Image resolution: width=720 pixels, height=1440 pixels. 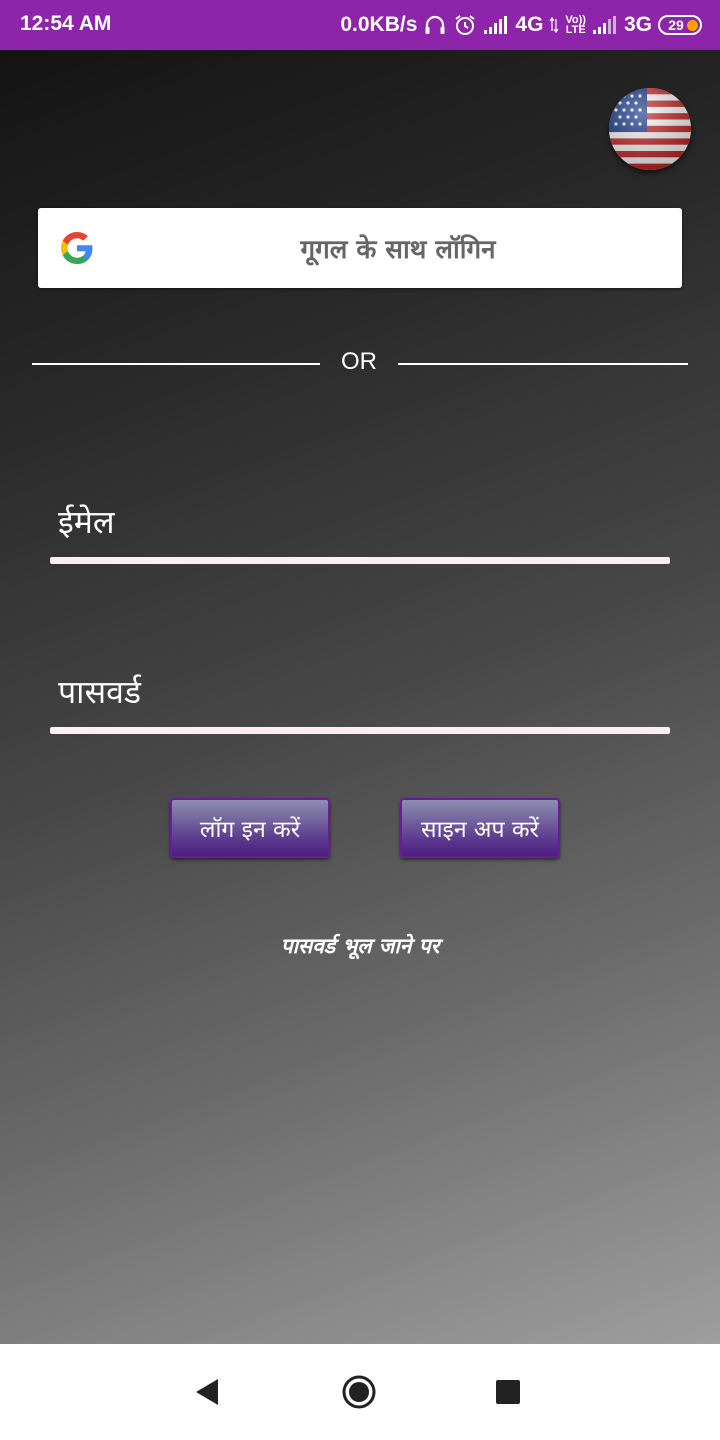 What do you see at coordinates (529, 24) in the screenshot?
I see `sim1-network-type: 4G` at bounding box center [529, 24].